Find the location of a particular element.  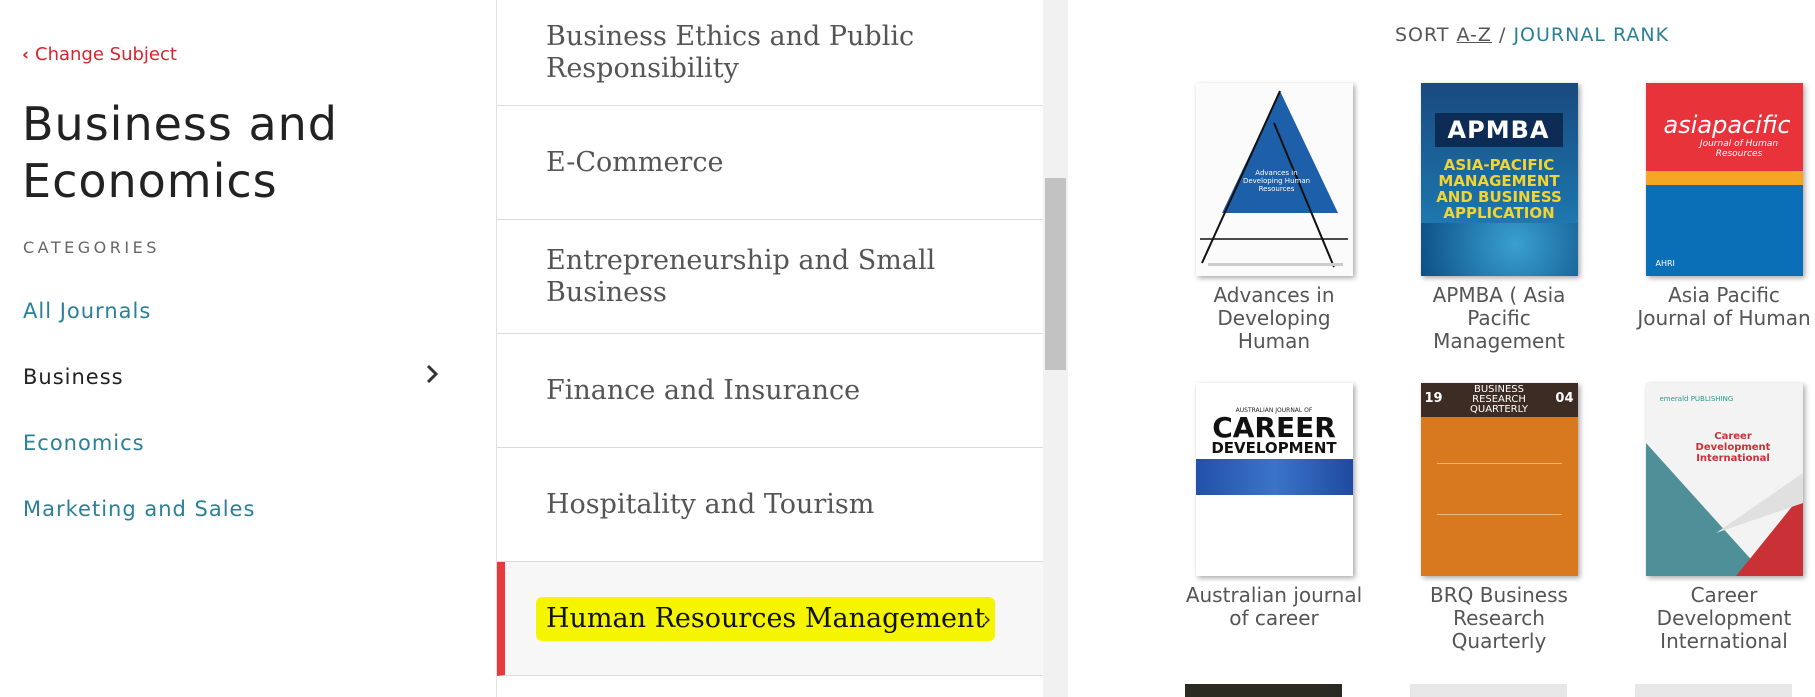

journal-cover: Advances in Developing Human Resources is located at coordinates (1274, 179).